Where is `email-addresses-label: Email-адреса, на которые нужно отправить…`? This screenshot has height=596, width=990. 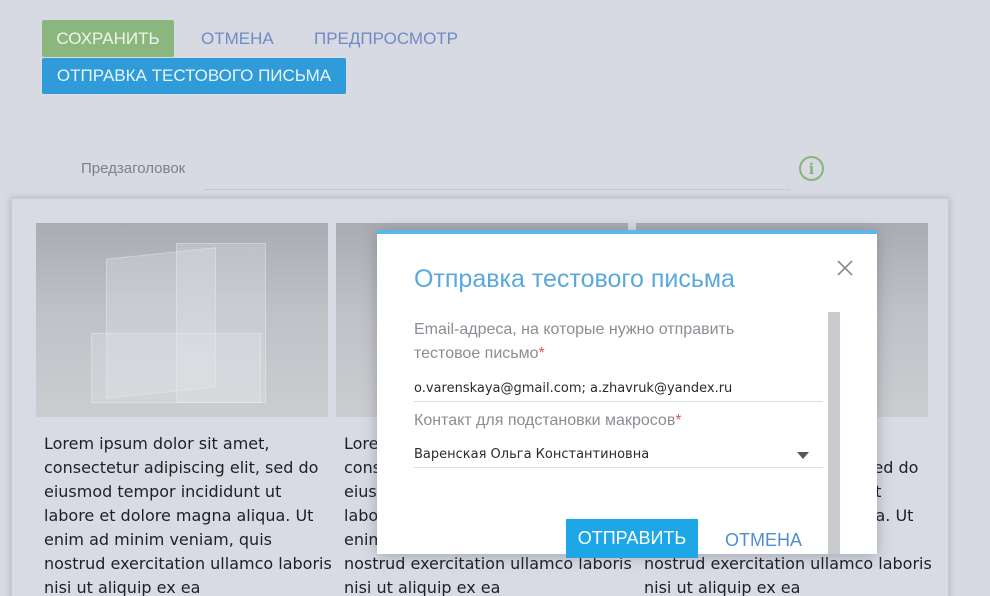
email-addresses-label: Email-адреса, на которые нужно отправить… is located at coordinates (574, 341).